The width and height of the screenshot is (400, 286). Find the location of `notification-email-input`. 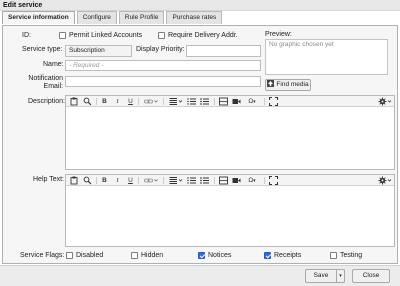

notification-email-input is located at coordinates (163, 81).